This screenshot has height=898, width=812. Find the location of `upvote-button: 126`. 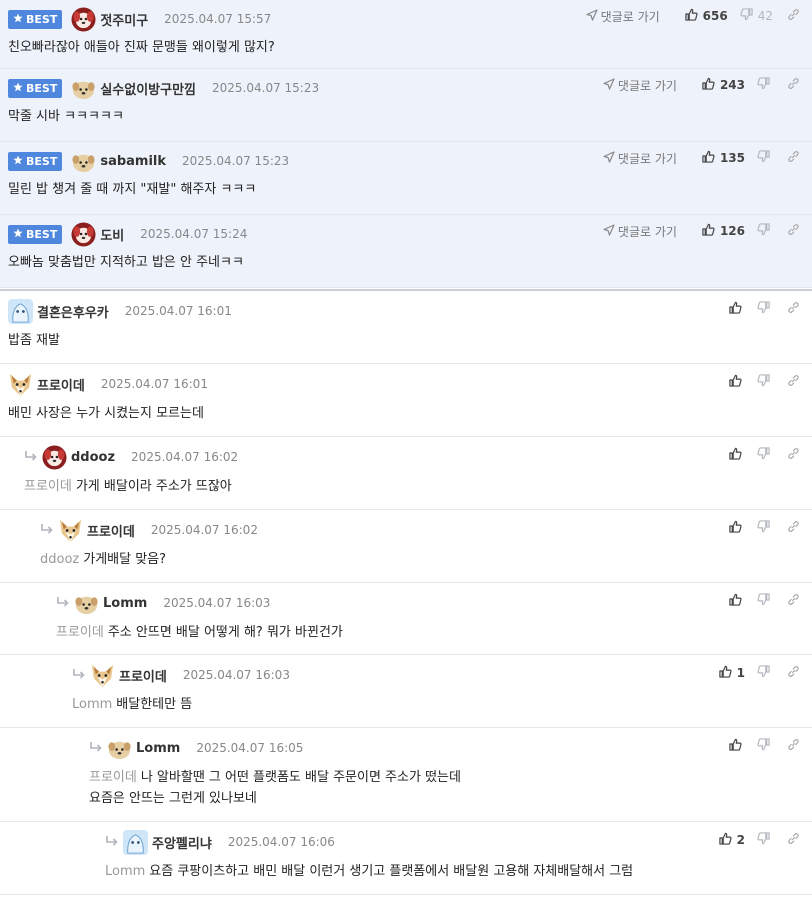

upvote-button: 126 is located at coordinates (723, 231).